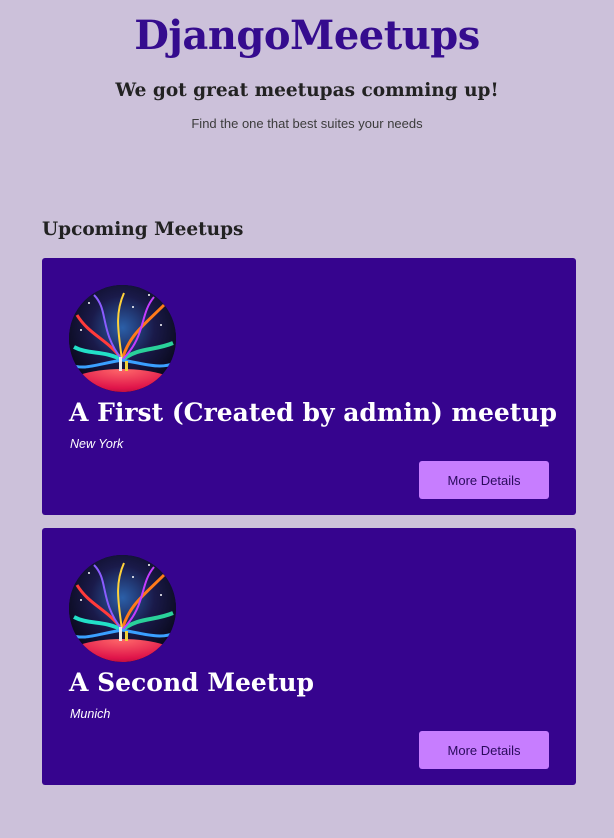 The height and width of the screenshot is (838, 614). What do you see at coordinates (307, 35) in the screenshot?
I see `site-title: DjangoMeetups` at bounding box center [307, 35].